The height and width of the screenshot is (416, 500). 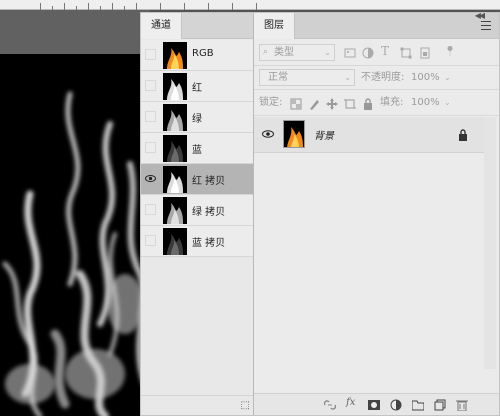 What do you see at coordinates (324, 134) in the screenshot?
I see `layer-name: 背景` at bounding box center [324, 134].